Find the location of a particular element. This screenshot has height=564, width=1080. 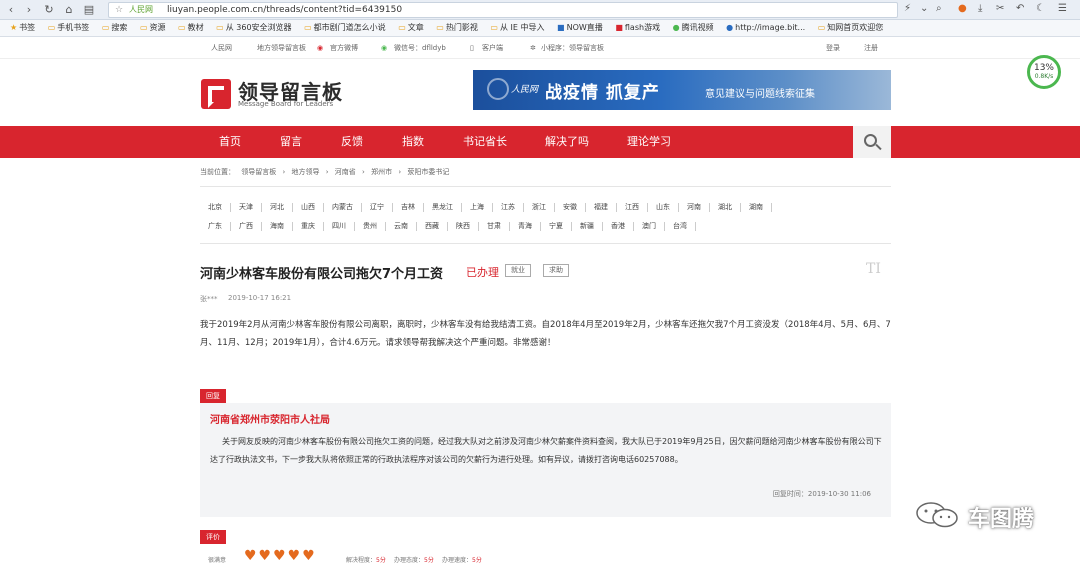

province-link: 江西 is located at coordinates (632, 207).